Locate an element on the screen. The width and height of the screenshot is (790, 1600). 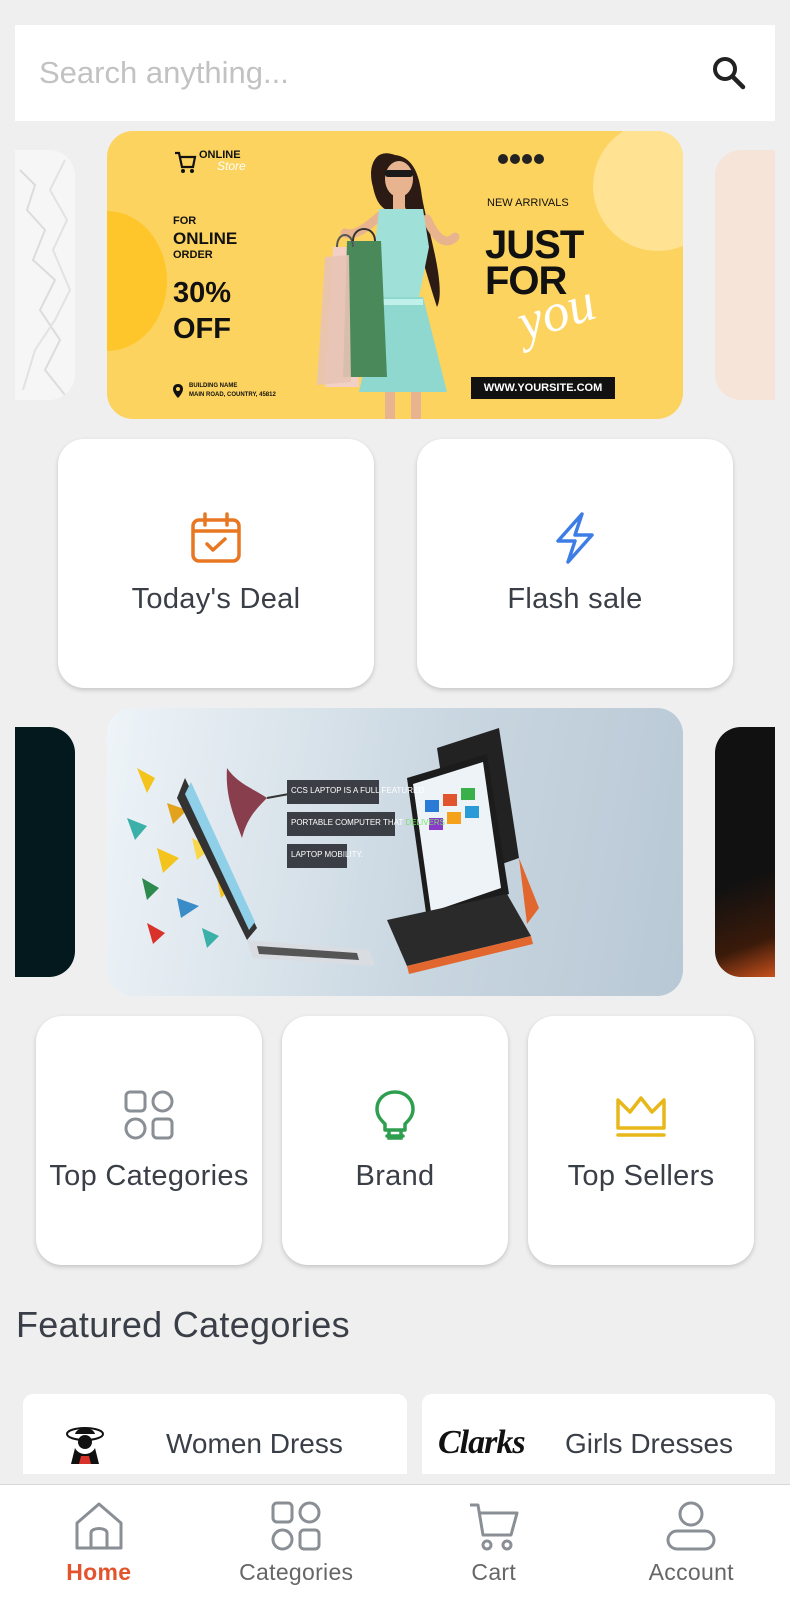
top-categories-card: Top Categories is located at coordinates (149, 1140).